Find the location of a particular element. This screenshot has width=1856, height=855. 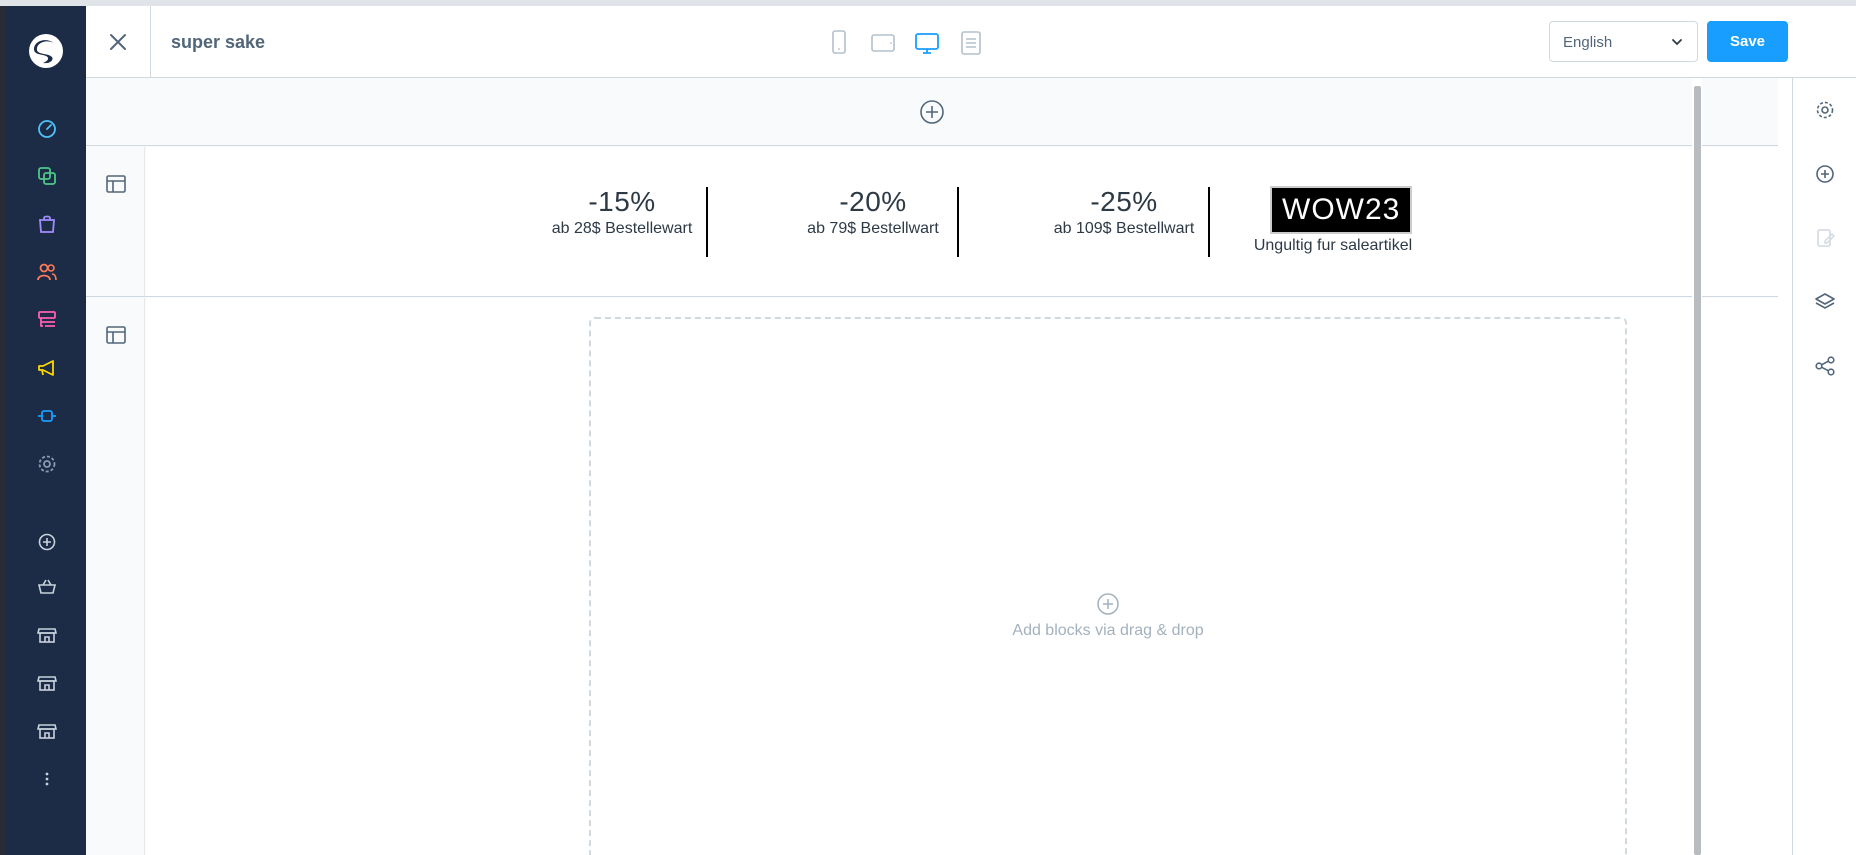

promo-item: -25% ab 109$ Bestellwart is located at coordinates (1124, 213).